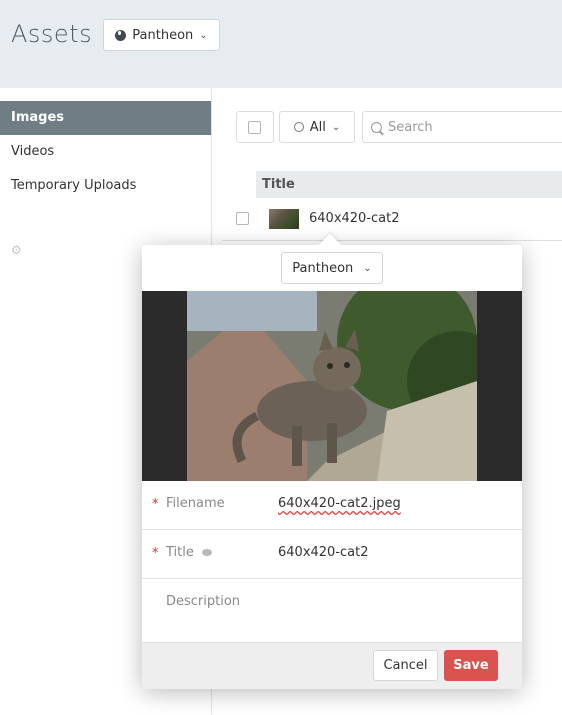 The image size is (562, 715). Describe the element at coordinates (376, 127) in the screenshot. I see `search-icon` at that location.